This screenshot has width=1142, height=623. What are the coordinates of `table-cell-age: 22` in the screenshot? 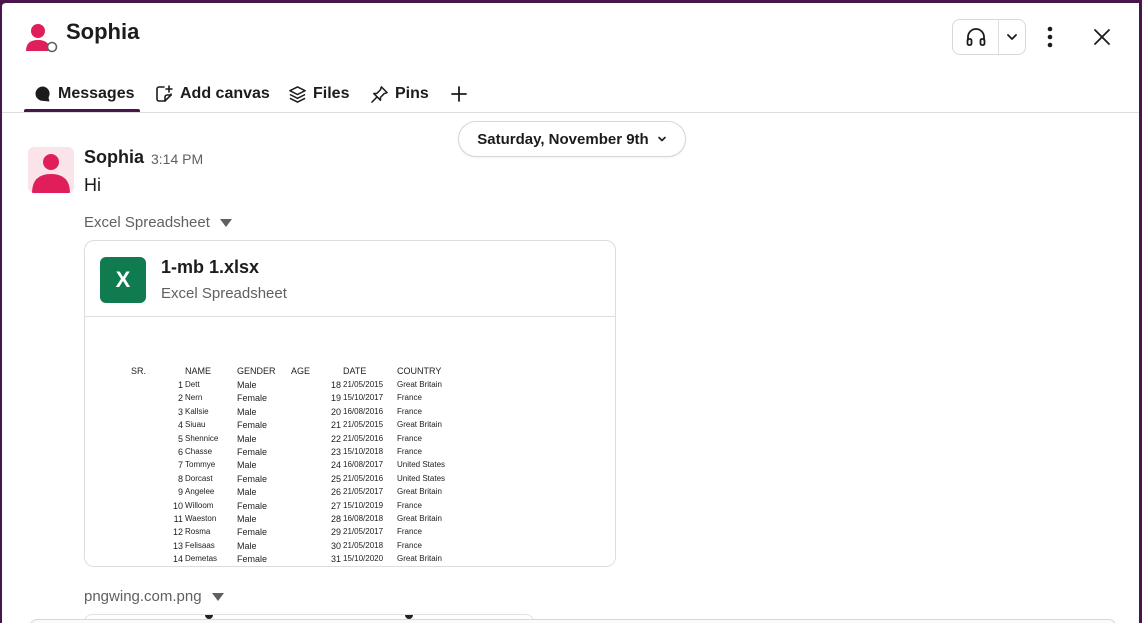 It's located at (335, 438).